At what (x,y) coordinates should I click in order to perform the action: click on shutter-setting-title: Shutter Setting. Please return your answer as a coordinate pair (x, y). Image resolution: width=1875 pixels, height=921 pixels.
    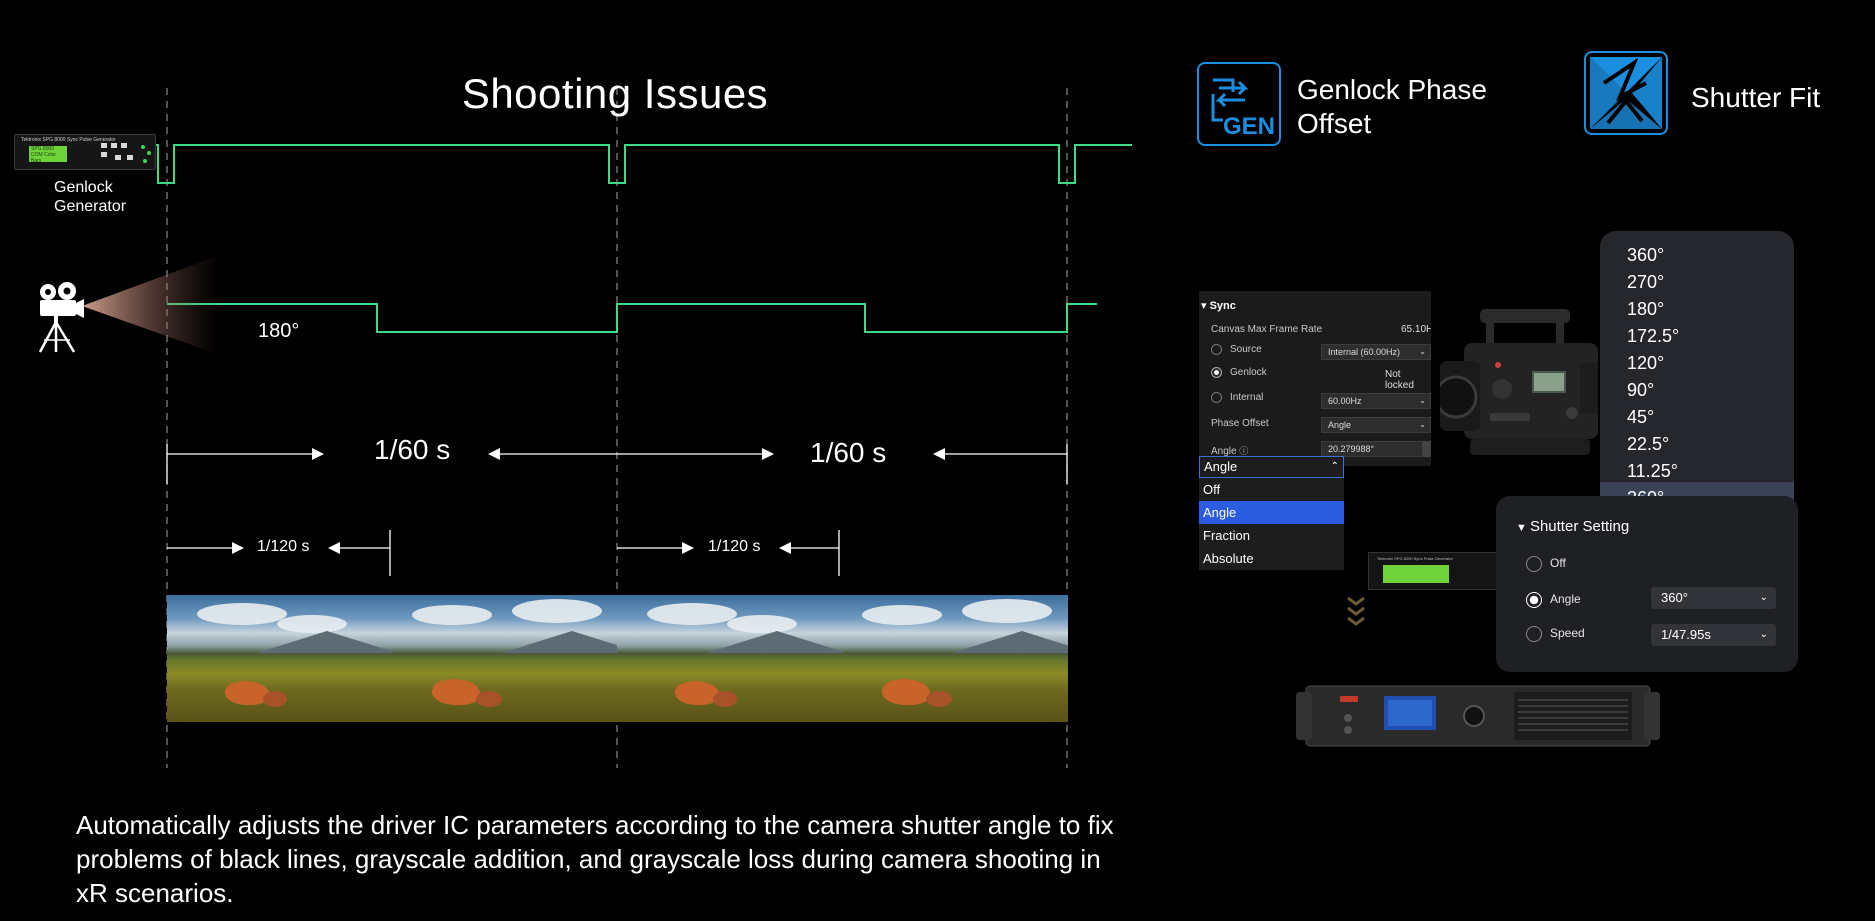
    Looking at the image, I should click on (1579, 526).